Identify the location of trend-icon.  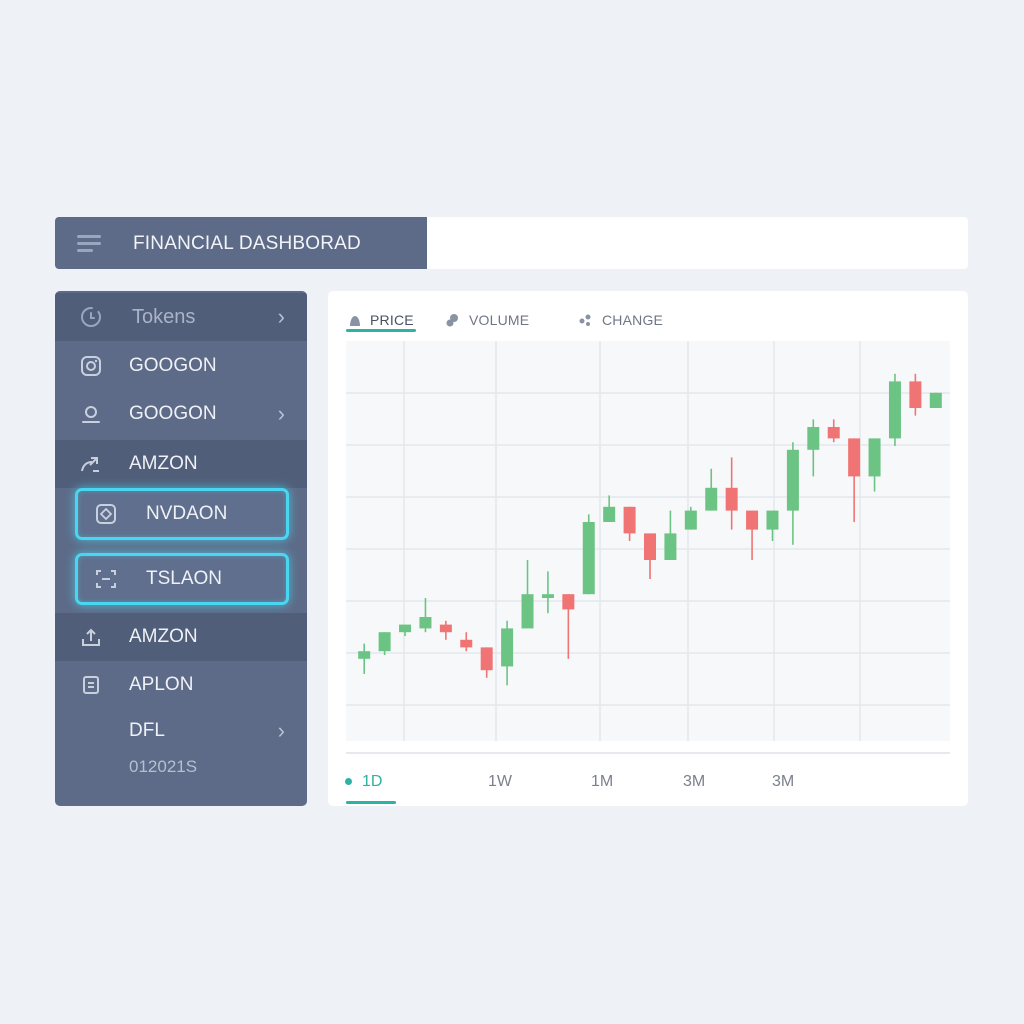
(91, 464).